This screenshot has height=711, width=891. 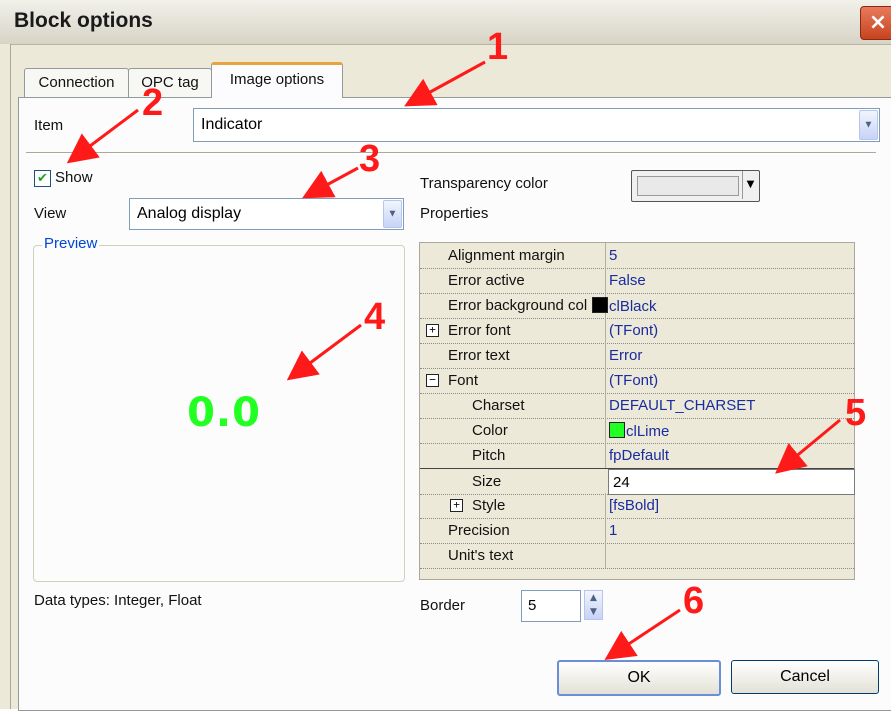 What do you see at coordinates (153, 103) in the screenshot?
I see `annotation-2: 2` at bounding box center [153, 103].